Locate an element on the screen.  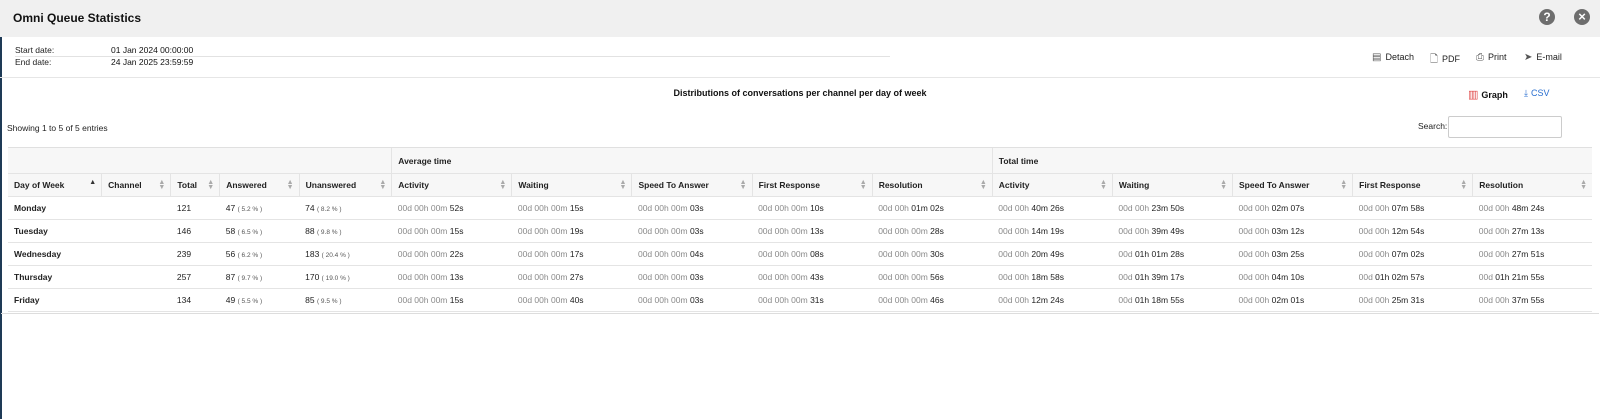
cell-avg-waiting: 00d 00h 00m 19s is located at coordinates (571, 231).